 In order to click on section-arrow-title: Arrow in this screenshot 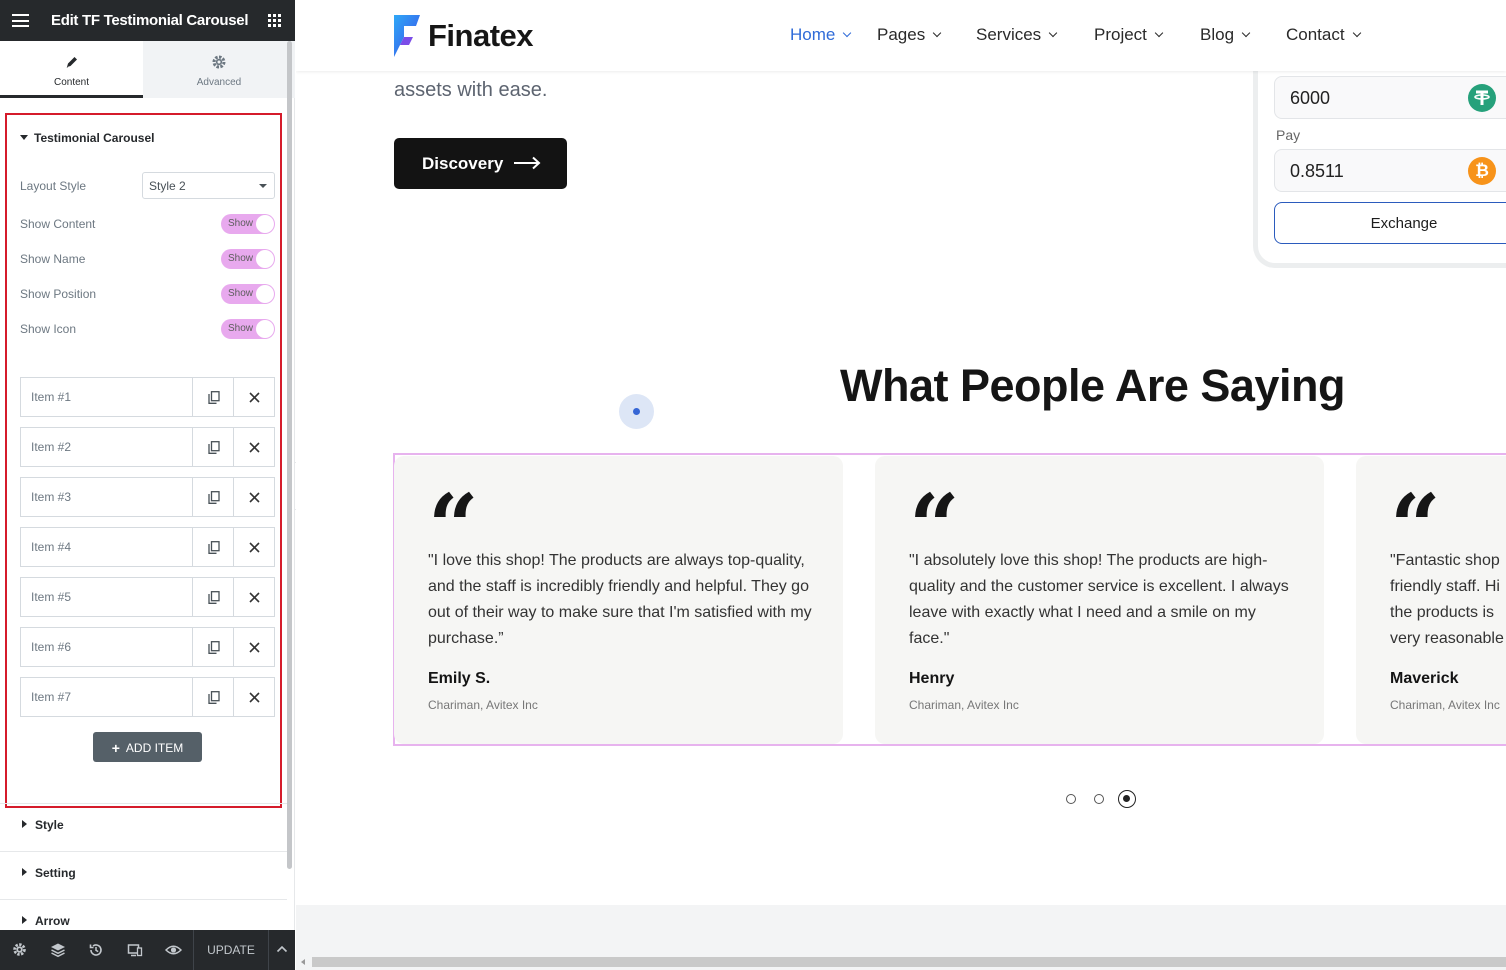, I will do `click(52, 921)`.